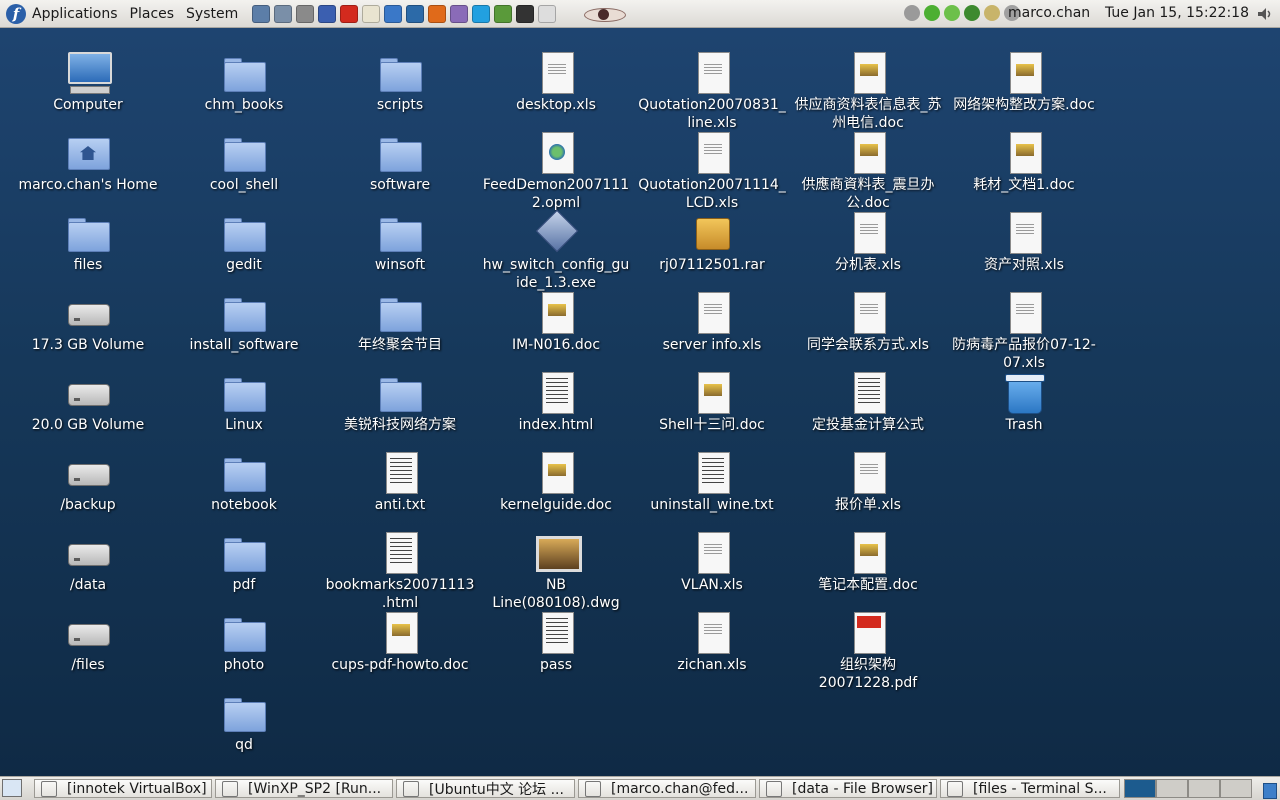 Image resolution: width=1280 pixels, height=800 pixels. What do you see at coordinates (868, 562) in the screenshot?
I see `desktop-icon: 笔记本配置.doc` at bounding box center [868, 562].